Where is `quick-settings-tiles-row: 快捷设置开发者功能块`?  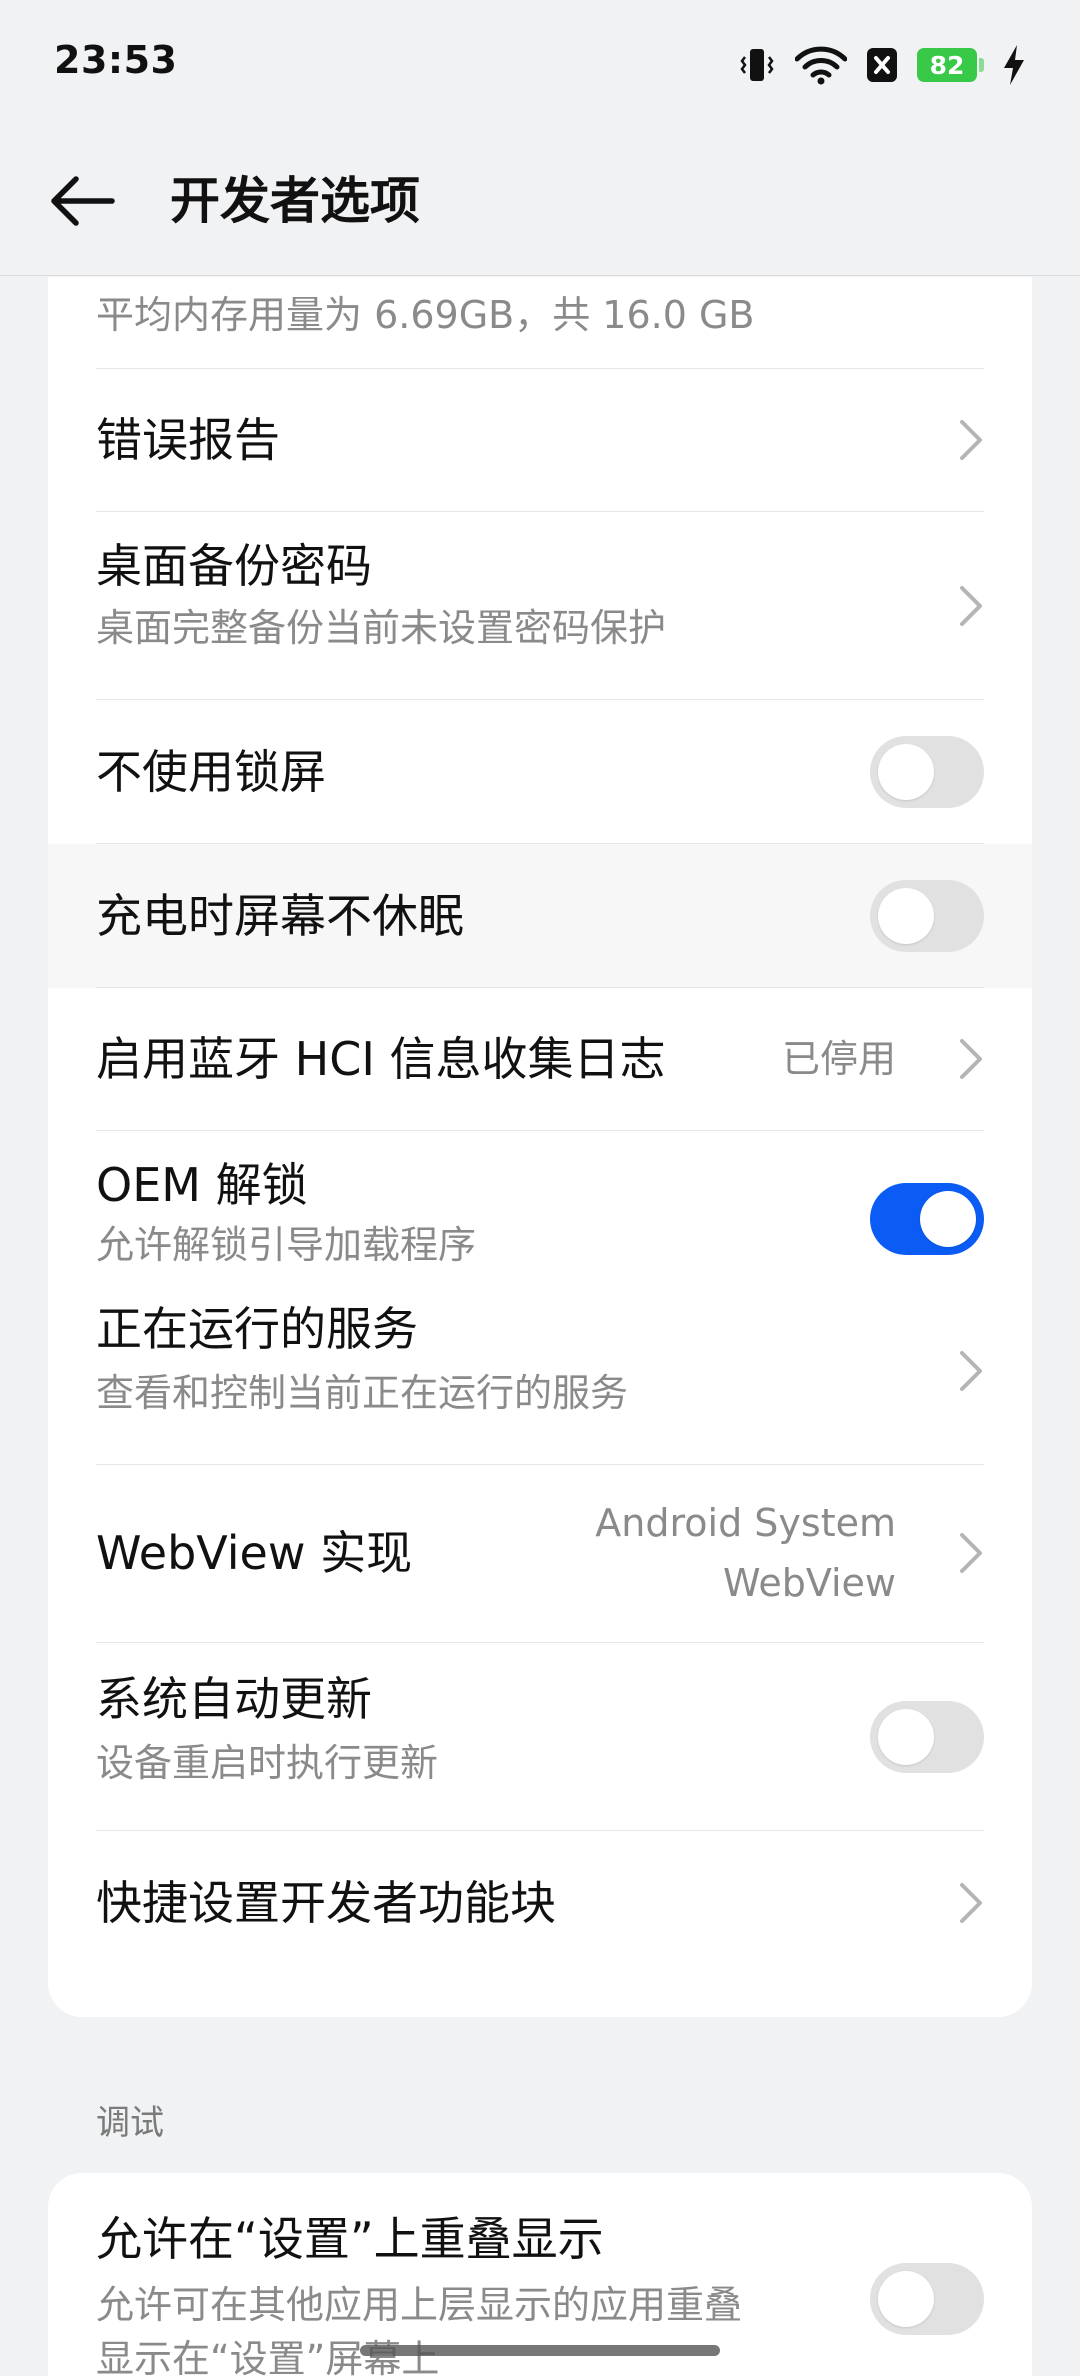
quick-settings-tiles-row: 快捷设置开发者功能块 is located at coordinates (540, 1903).